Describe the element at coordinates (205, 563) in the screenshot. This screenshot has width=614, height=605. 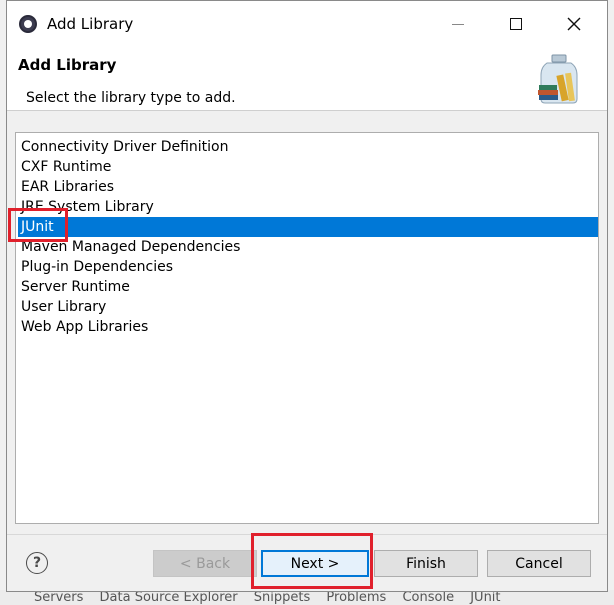
I see `back-button: < Back` at that location.